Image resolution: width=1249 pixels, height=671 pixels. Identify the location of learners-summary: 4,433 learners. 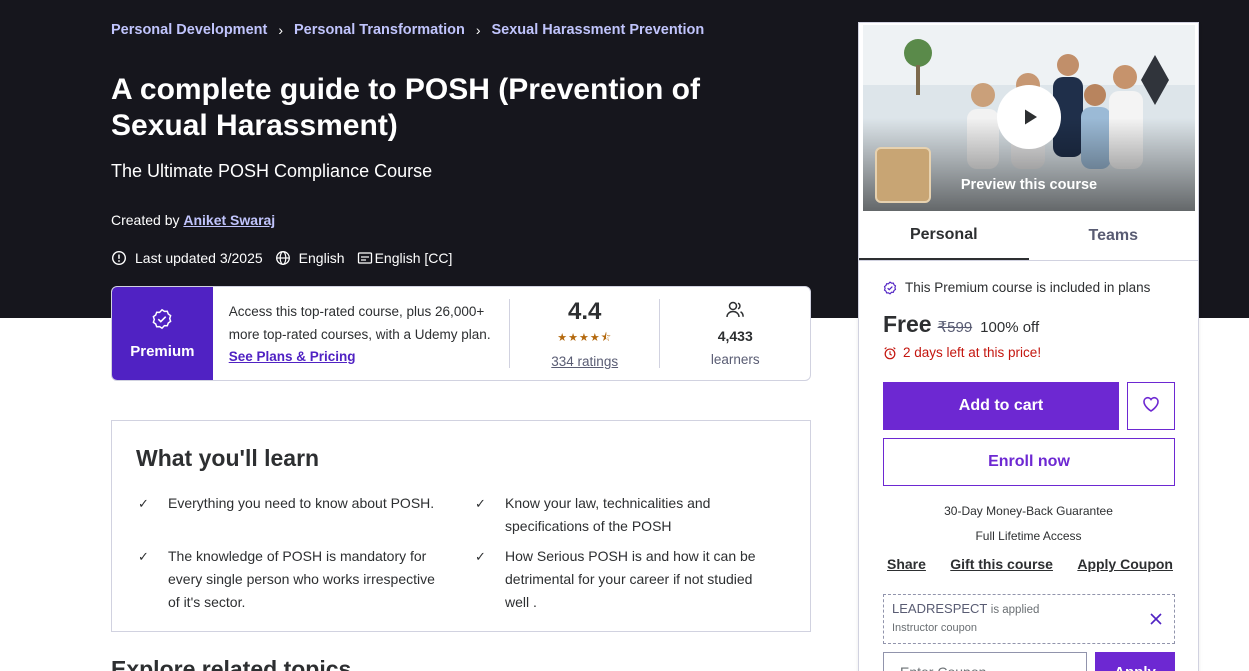
(735, 333).